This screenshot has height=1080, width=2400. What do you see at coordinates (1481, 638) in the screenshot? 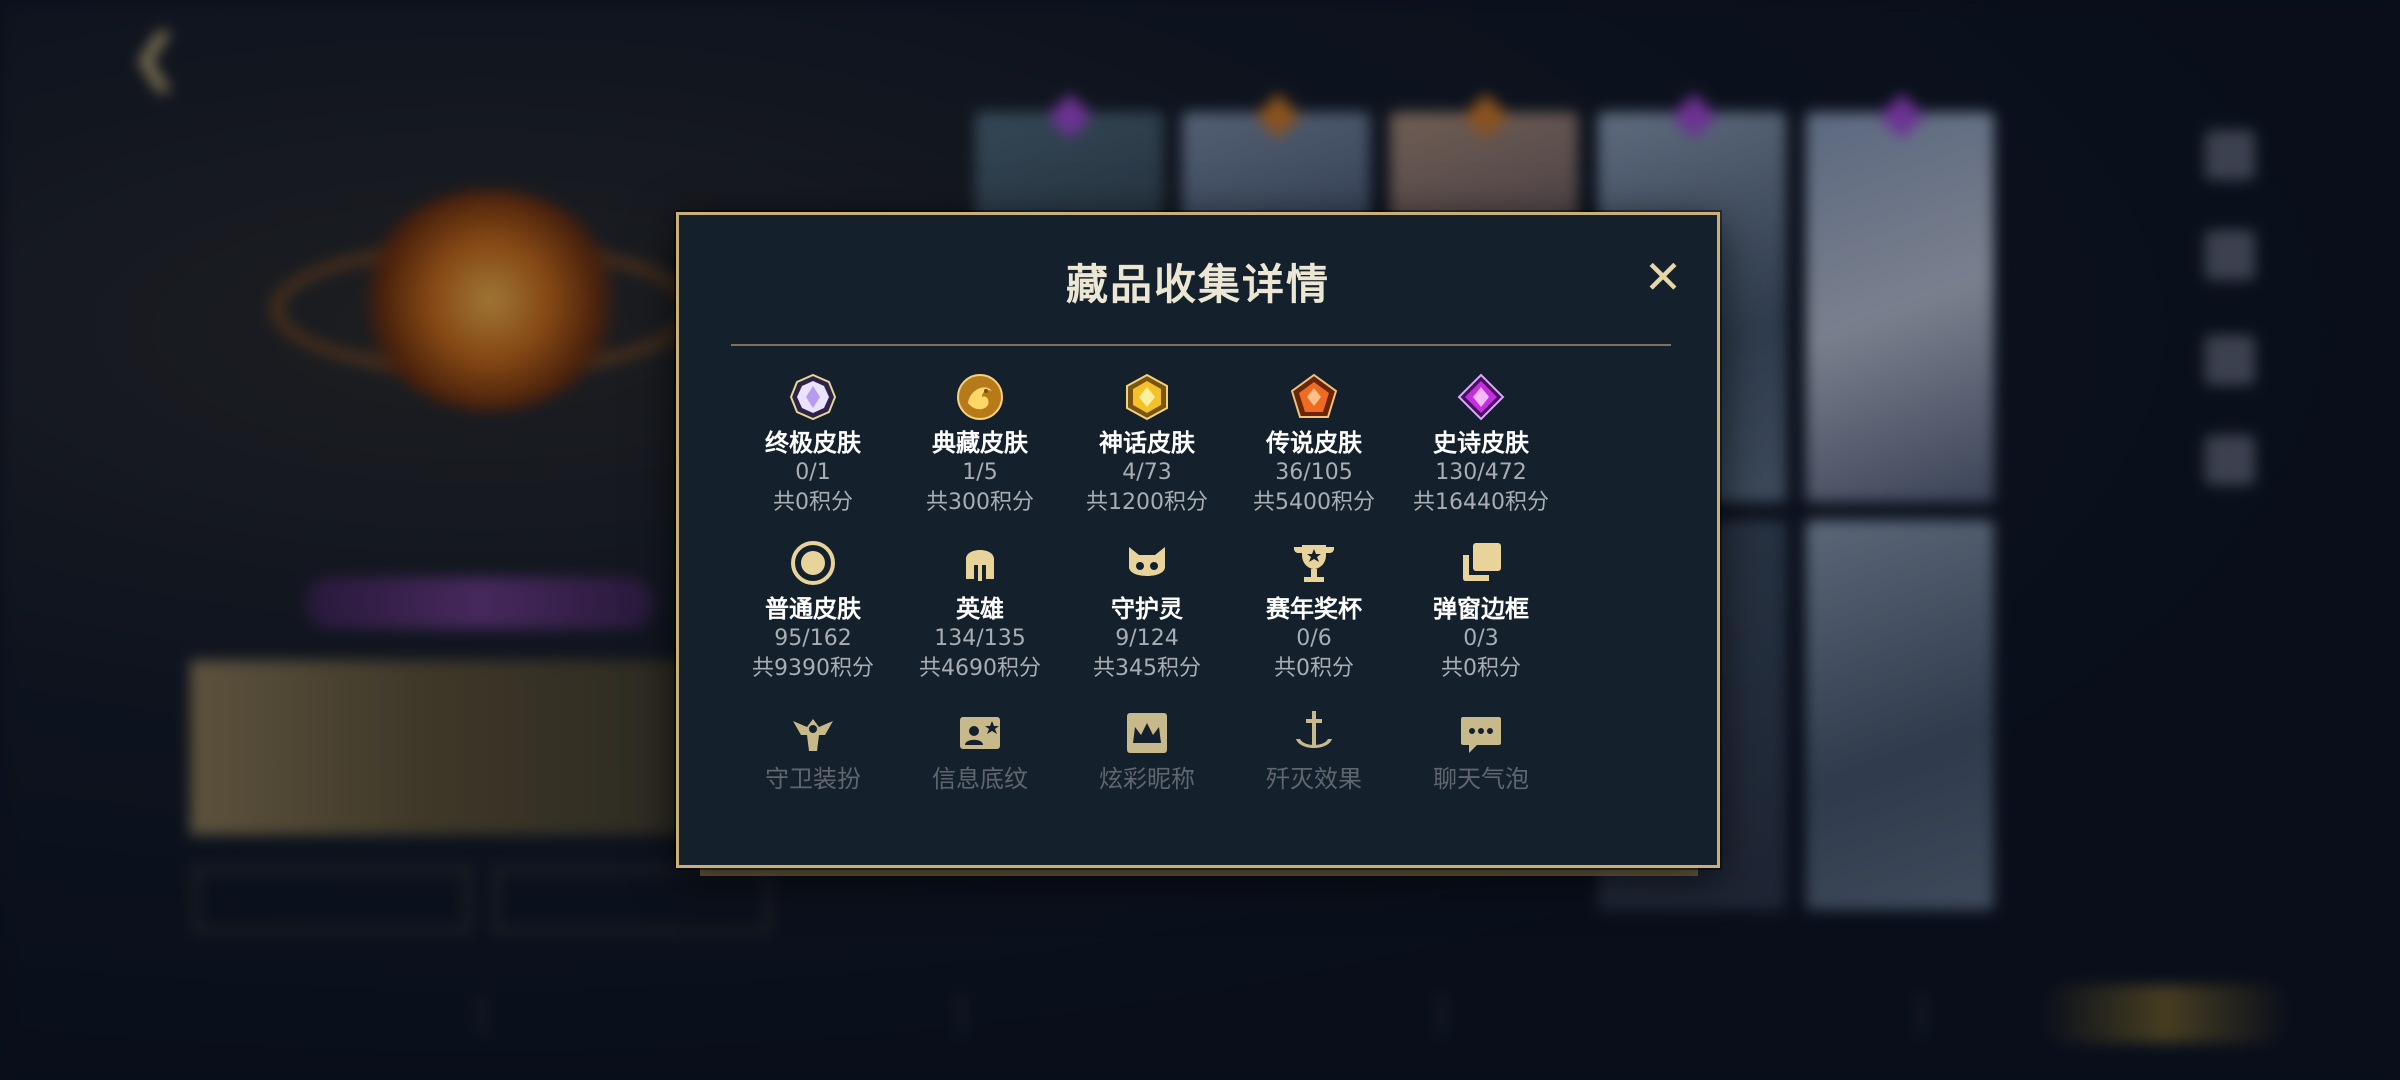
I see `item-count: 0/3` at bounding box center [1481, 638].